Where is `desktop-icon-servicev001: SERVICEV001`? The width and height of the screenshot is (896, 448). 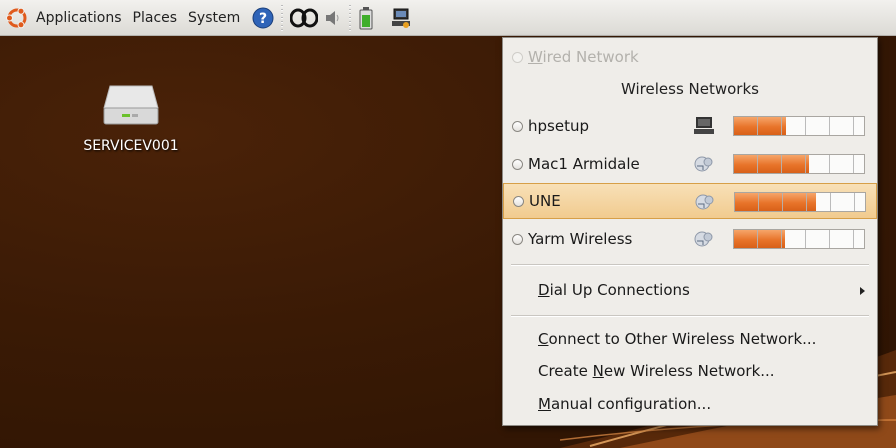
desktop-icon-servicev001: SERVICEV001 is located at coordinates (131, 118).